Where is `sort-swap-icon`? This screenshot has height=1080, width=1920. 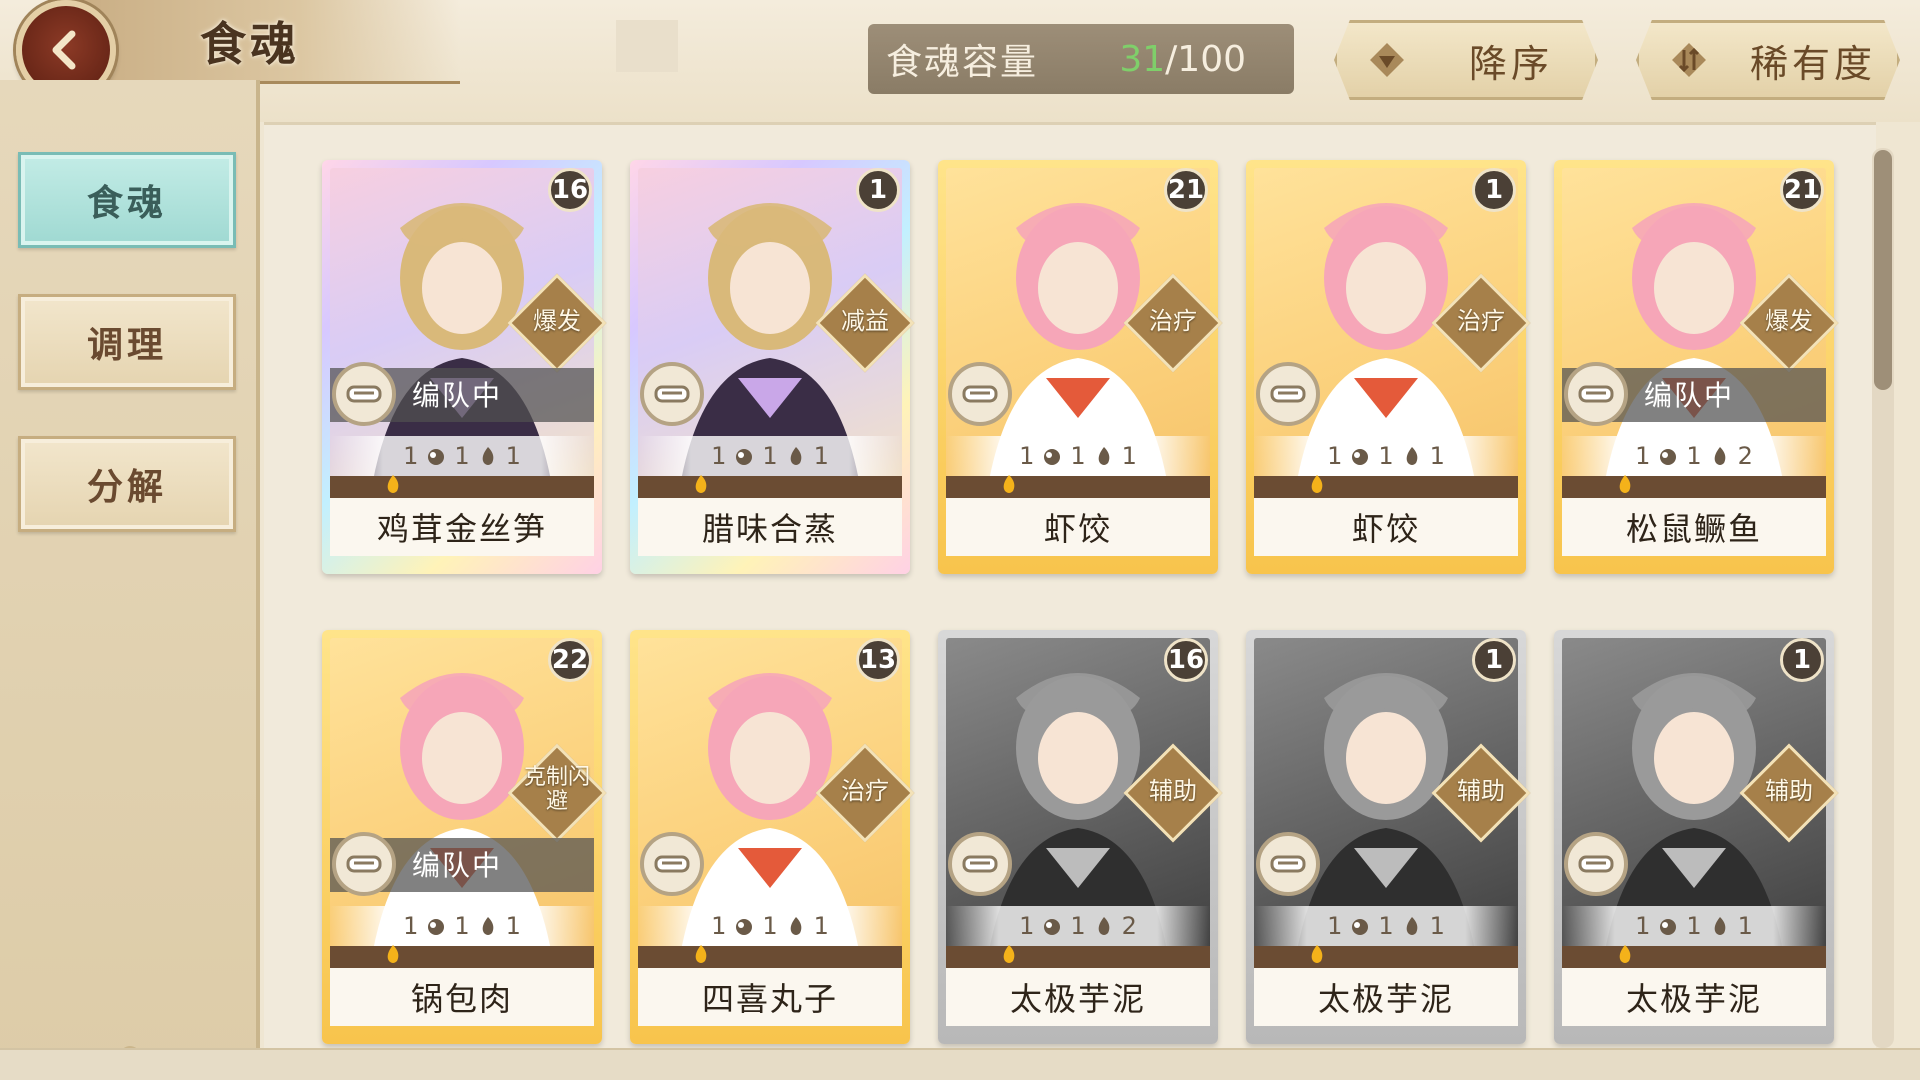
sort-swap-icon is located at coordinates (1689, 60).